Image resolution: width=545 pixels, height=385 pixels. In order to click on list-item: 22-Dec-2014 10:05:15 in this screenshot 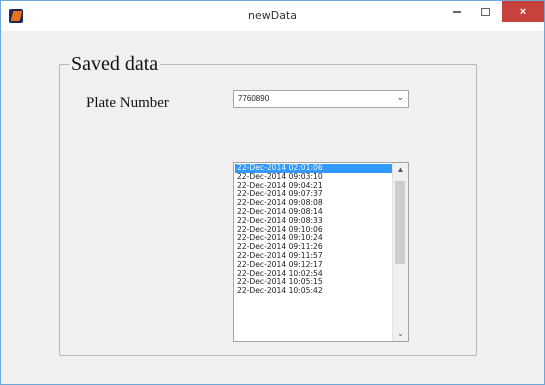, I will do `click(314, 282)`.